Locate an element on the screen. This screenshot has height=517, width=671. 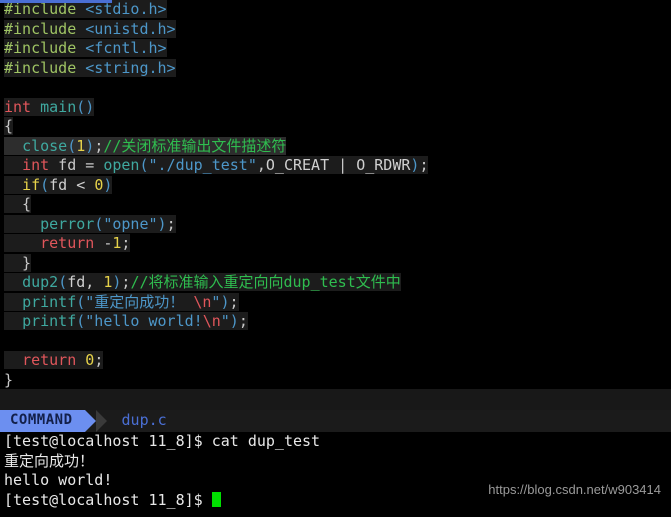
code-token: dup2 is located at coordinates (40, 282).